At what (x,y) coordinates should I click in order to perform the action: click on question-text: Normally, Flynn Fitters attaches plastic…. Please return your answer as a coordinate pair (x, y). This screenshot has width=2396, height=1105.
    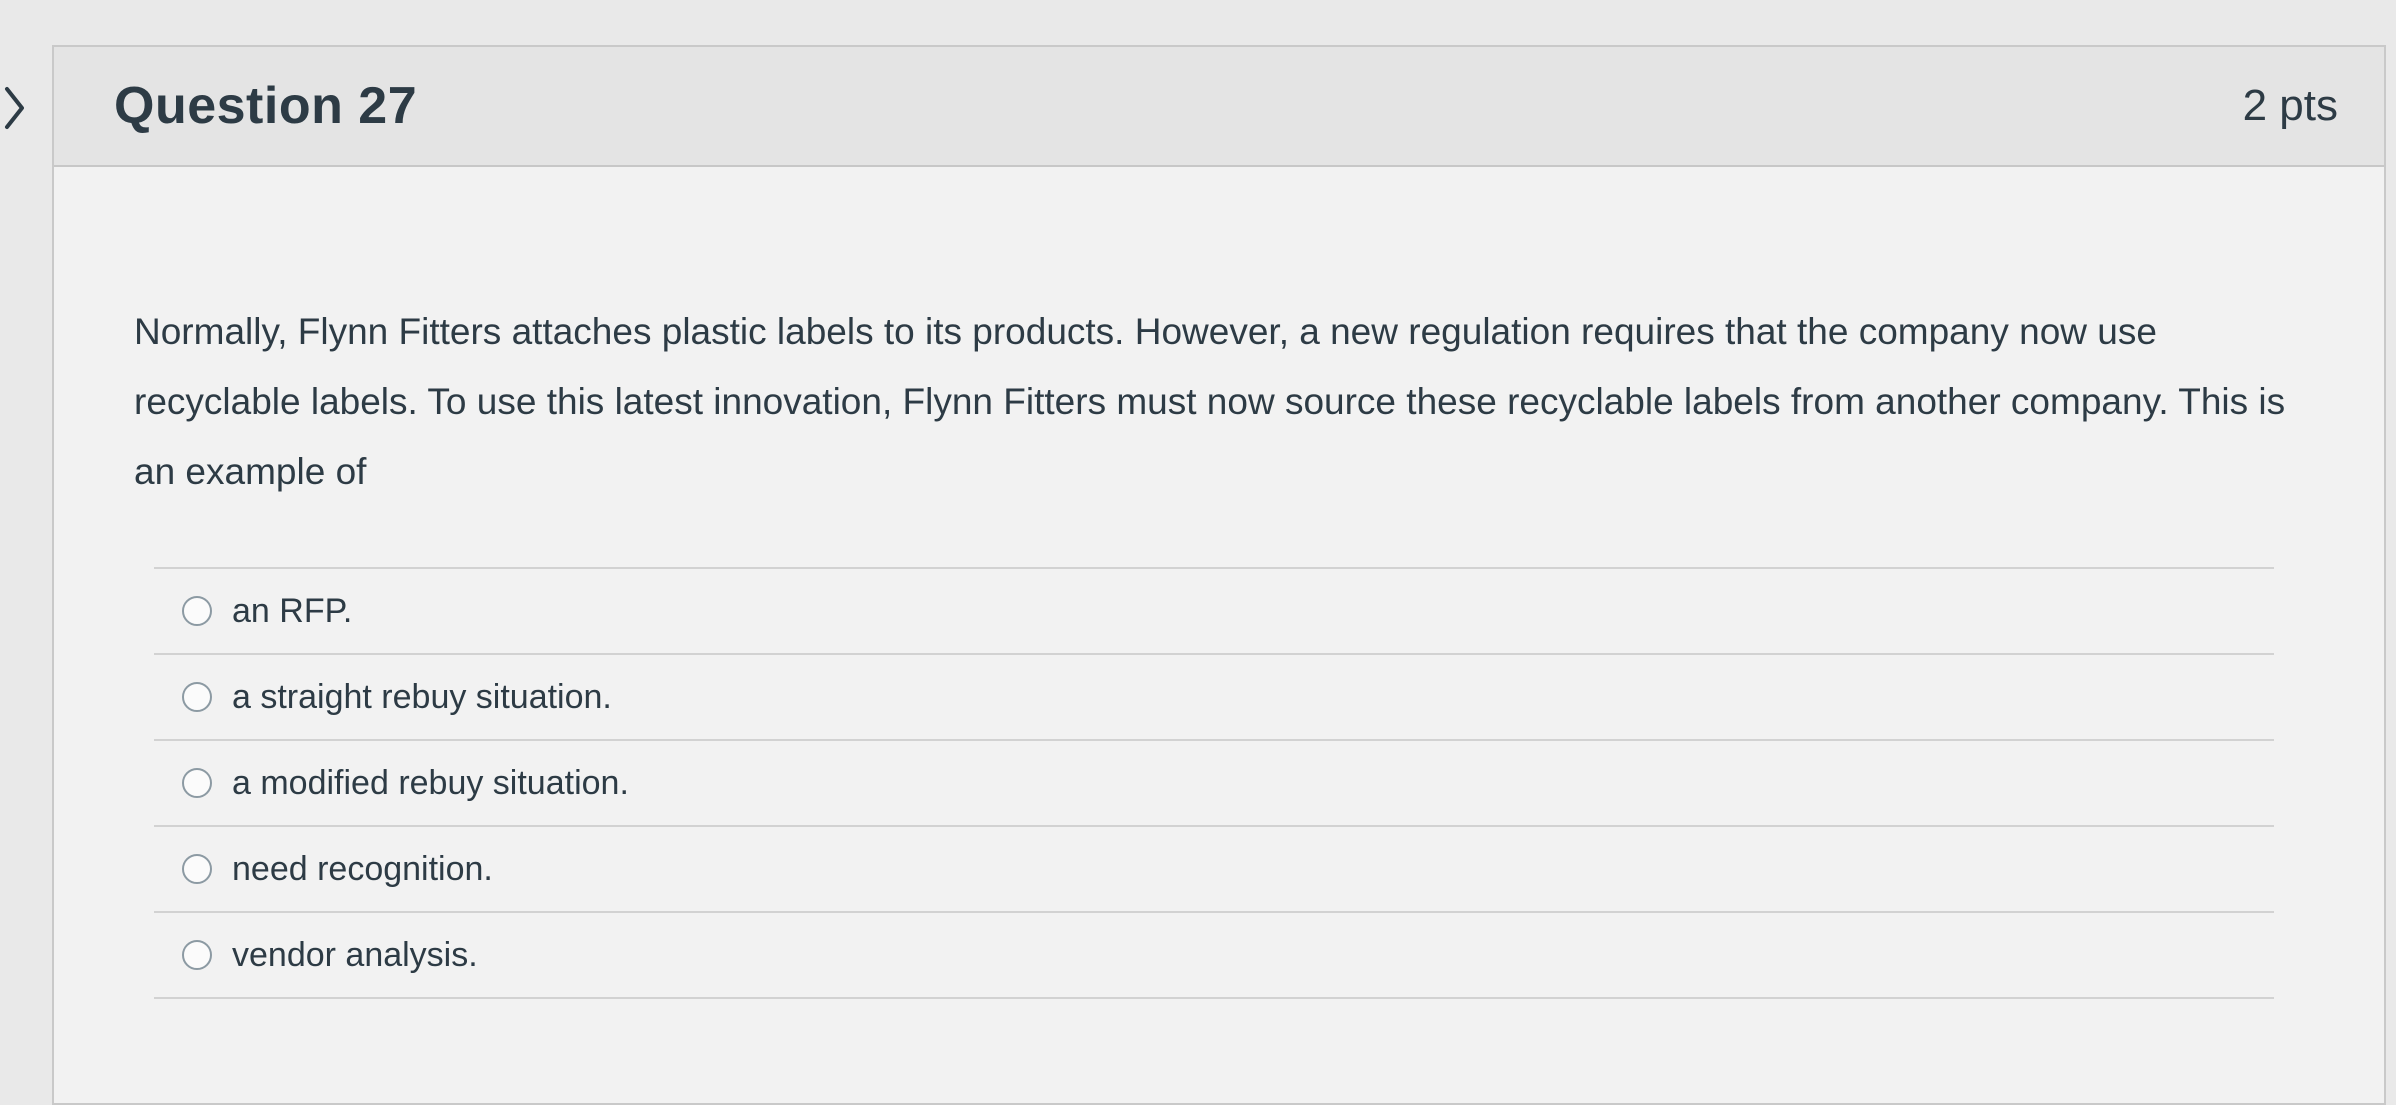
    Looking at the image, I should click on (1210, 401).